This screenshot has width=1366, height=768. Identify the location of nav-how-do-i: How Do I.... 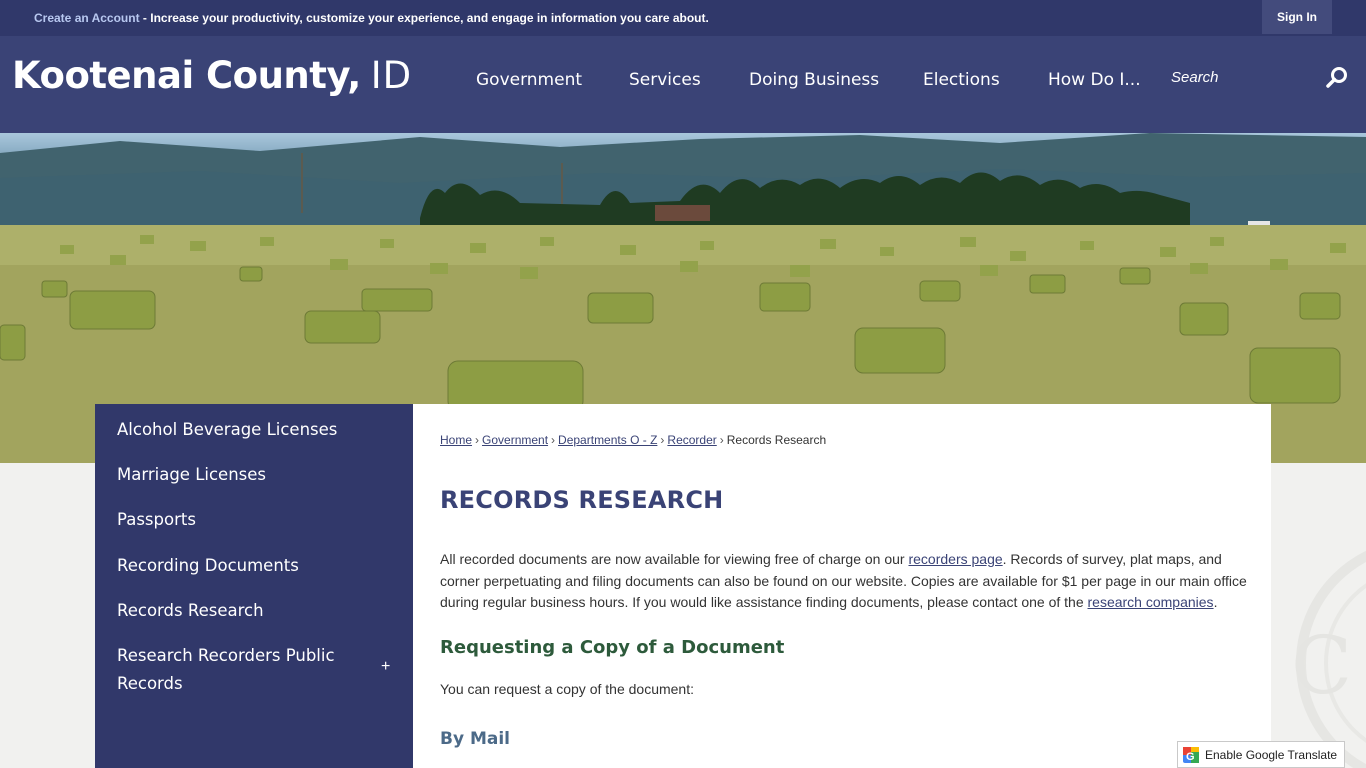
(1094, 80).